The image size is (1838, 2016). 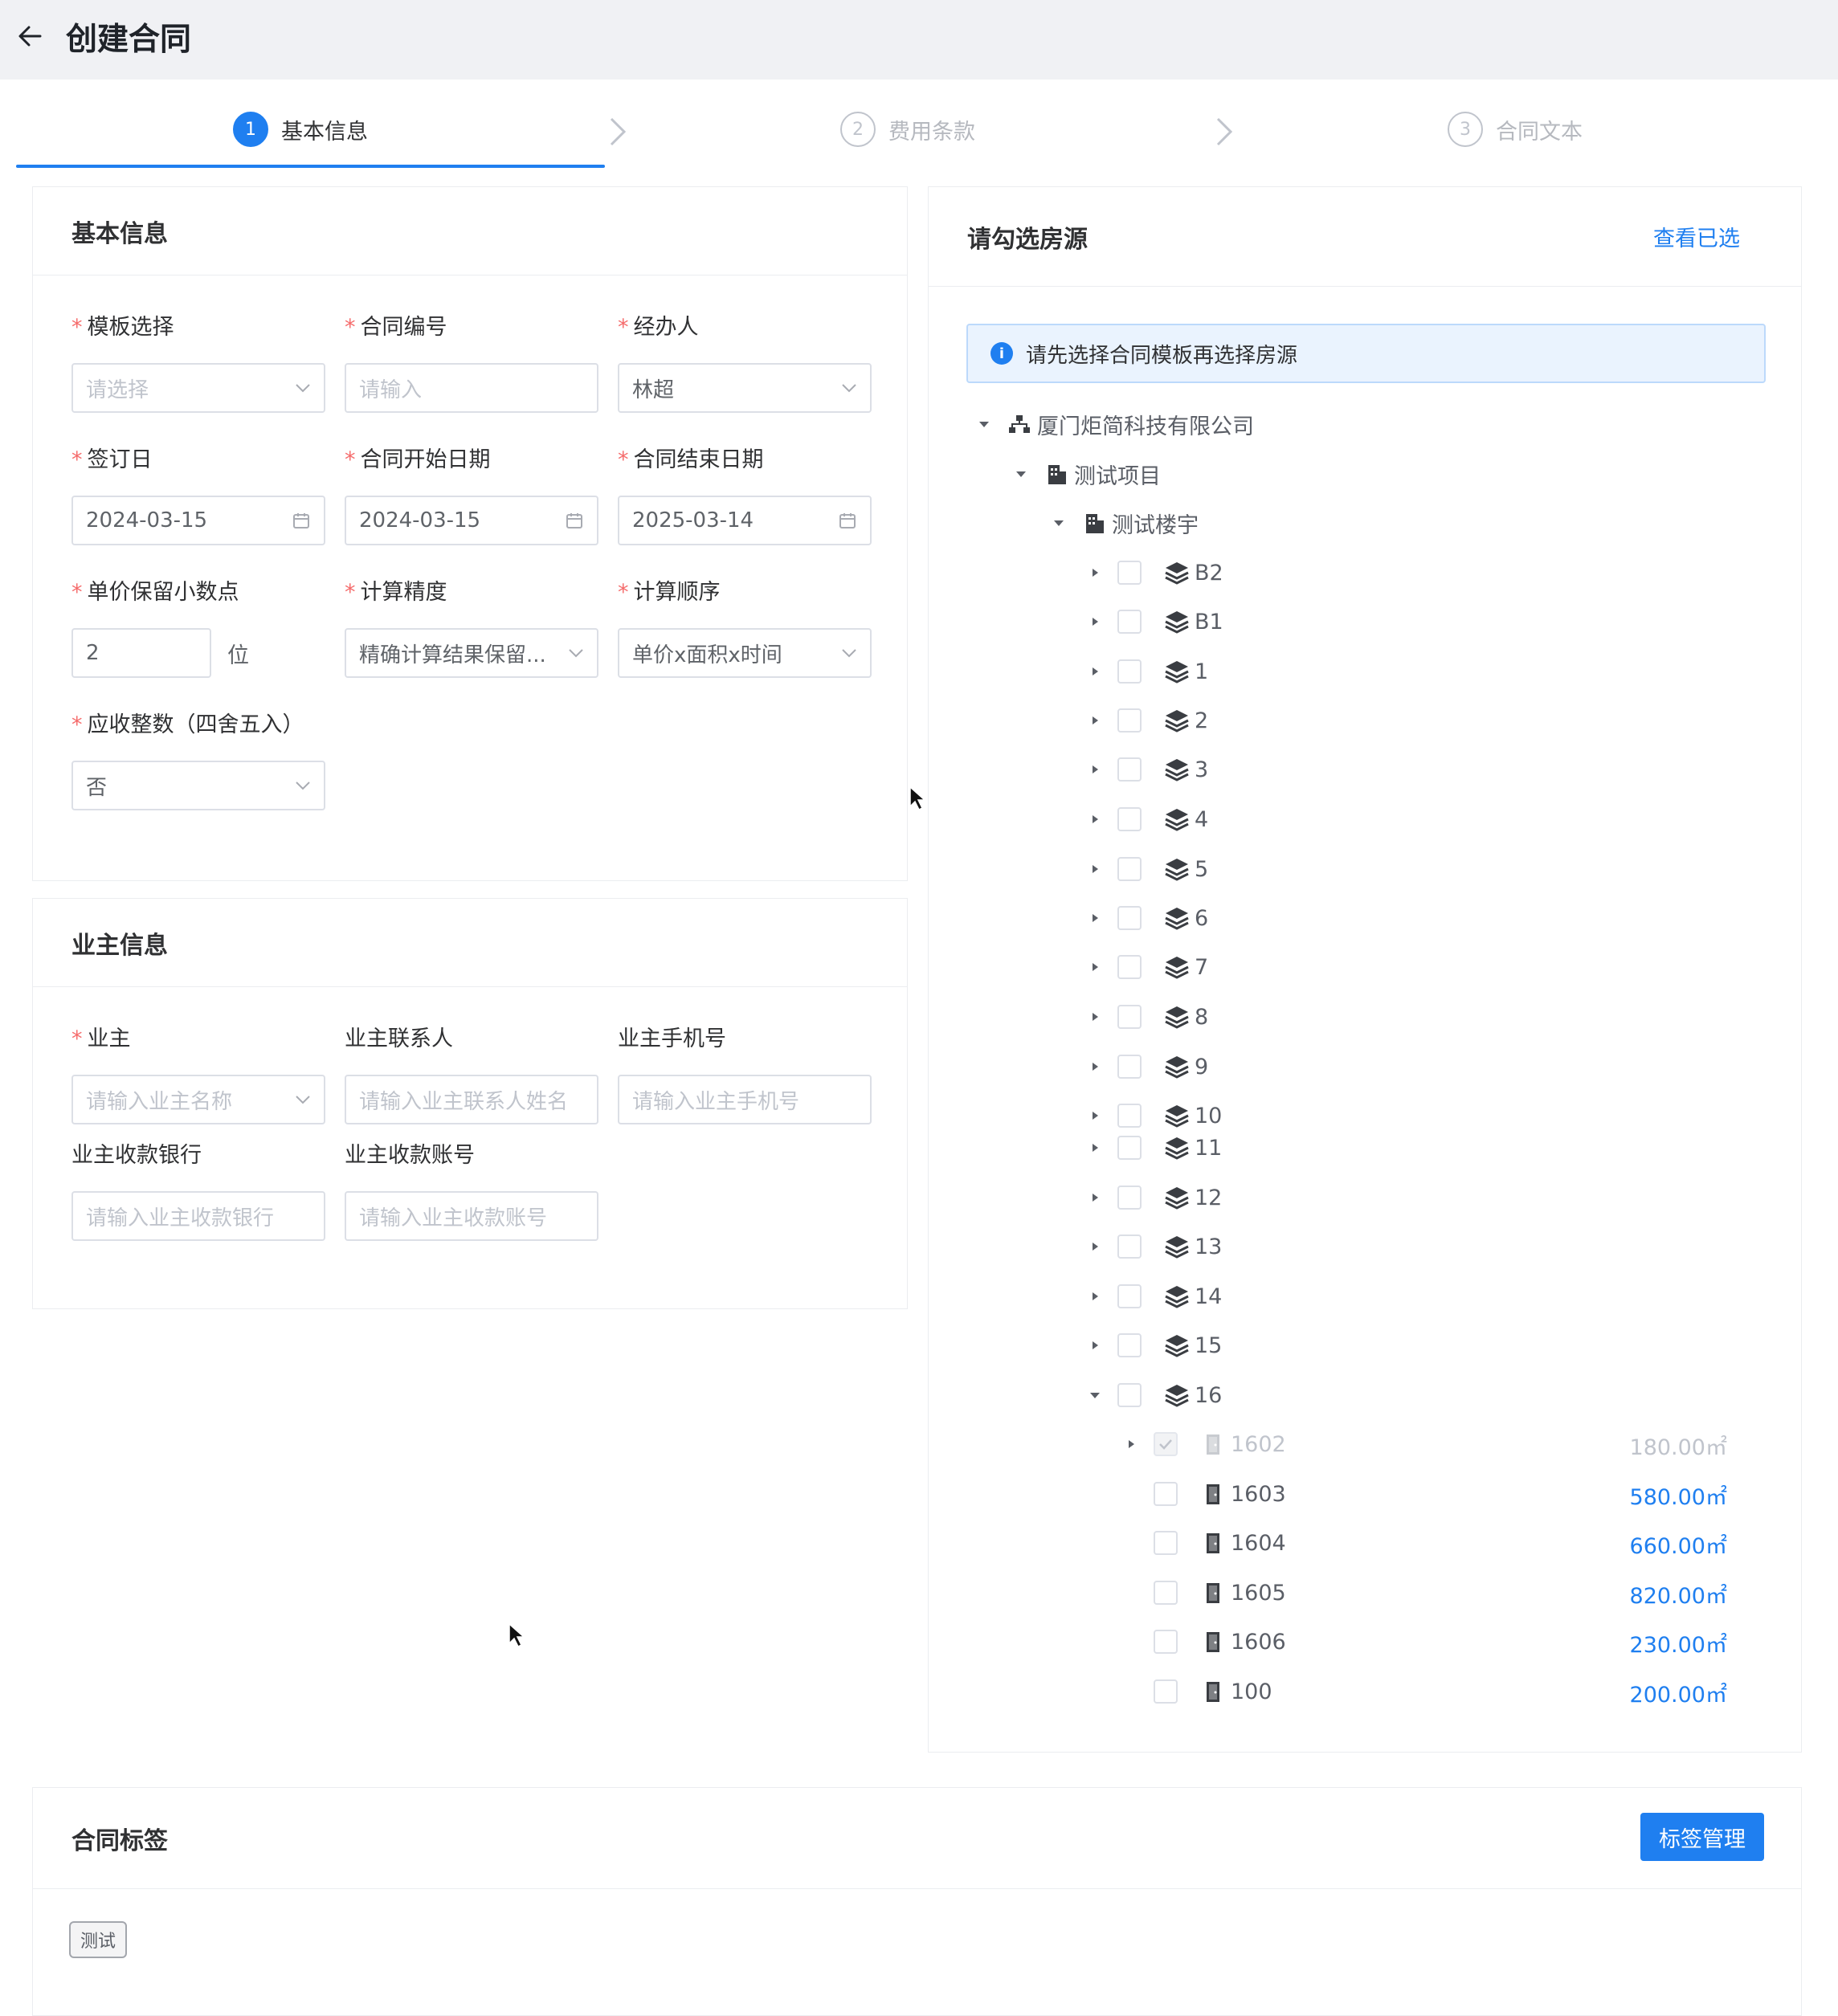 I want to click on tree-node-floor: 2, so click(x=1148, y=721).